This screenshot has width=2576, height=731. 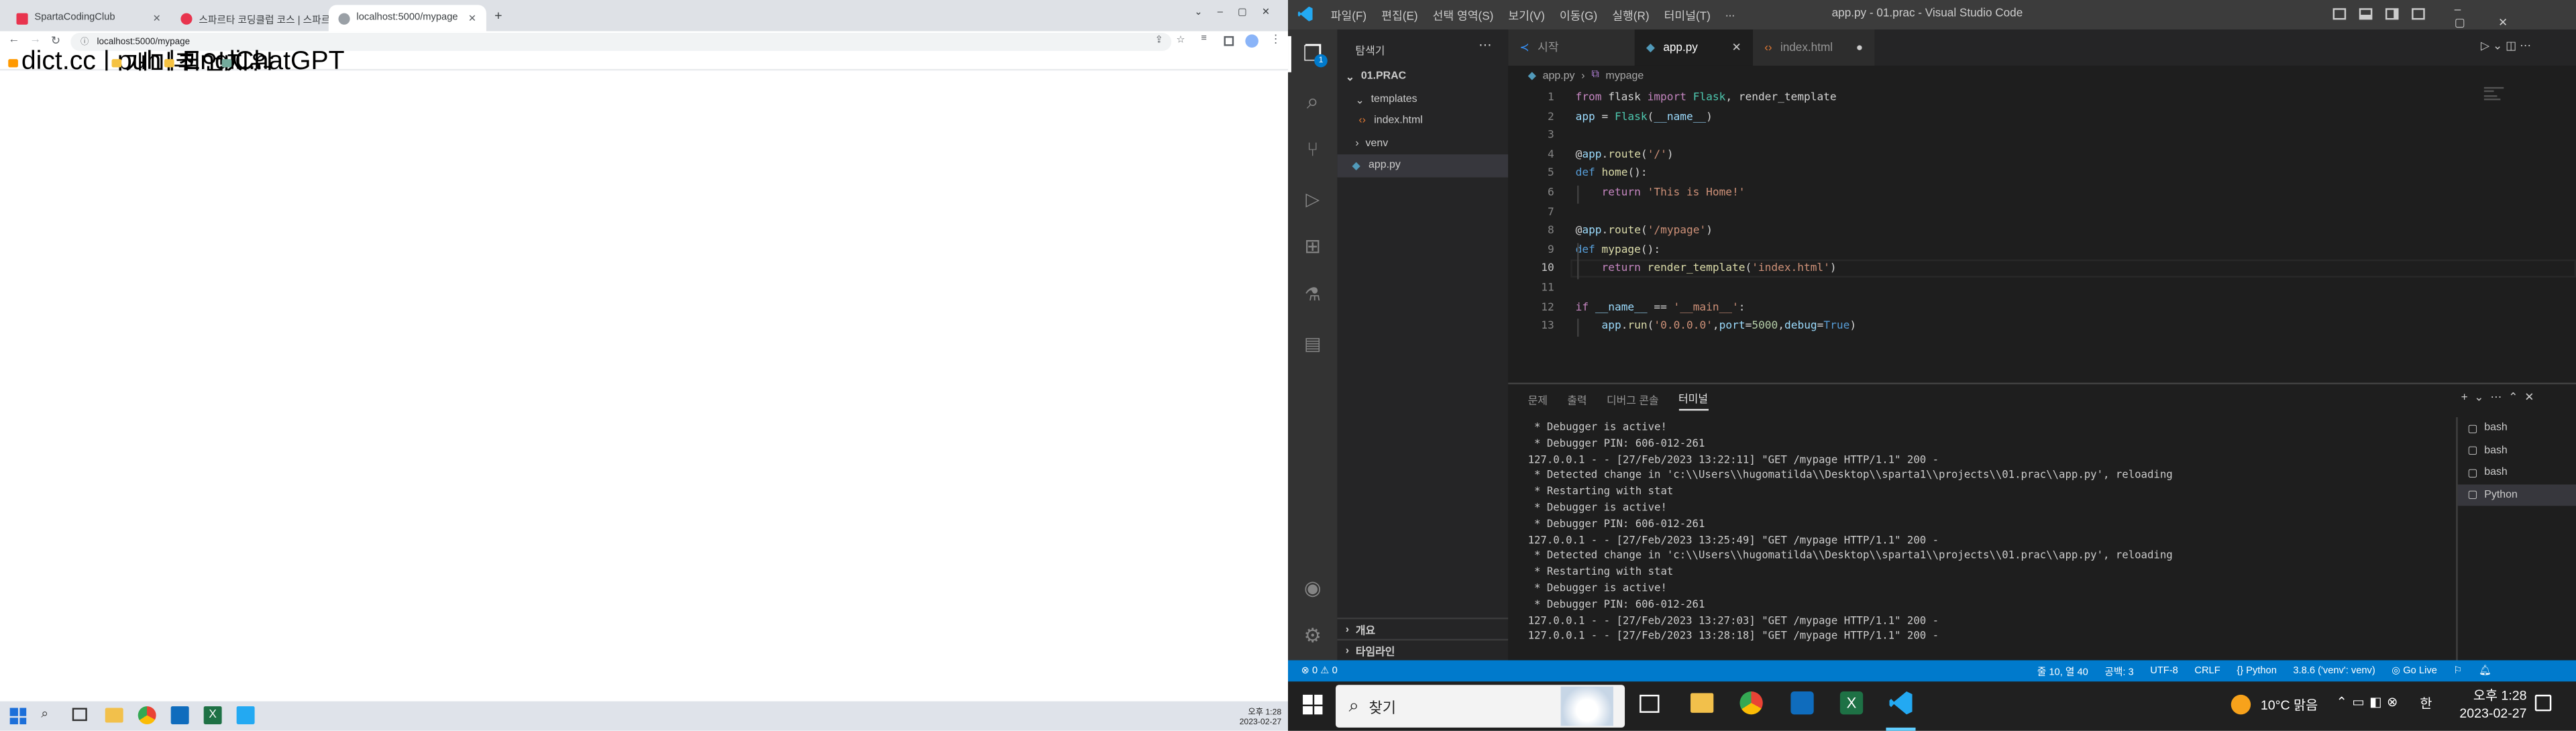 What do you see at coordinates (1814, 48) in the screenshot?
I see `tab-index-html: ‹› index.html ●` at bounding box center [1814, 48].